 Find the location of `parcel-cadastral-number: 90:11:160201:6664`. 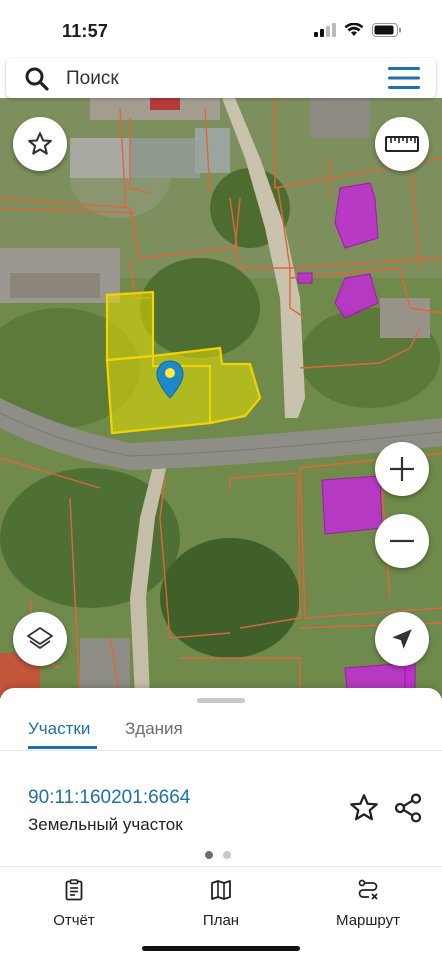

parcel-cadastral-number: 90:11:160201:6664 is located at coordinates (109, 798).